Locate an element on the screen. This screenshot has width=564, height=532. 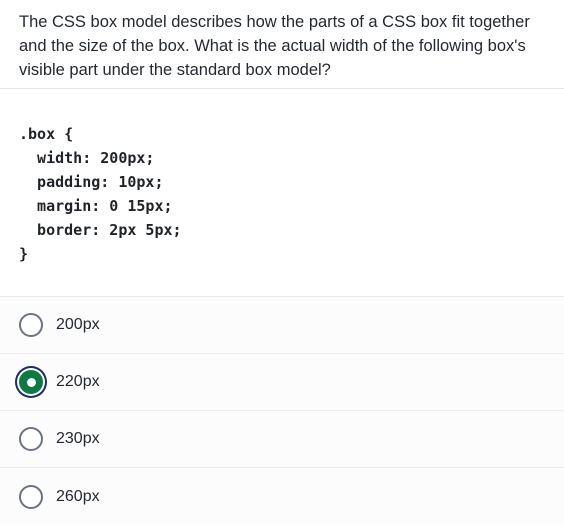
radio-button-selected is located at coordinates (31, 382).